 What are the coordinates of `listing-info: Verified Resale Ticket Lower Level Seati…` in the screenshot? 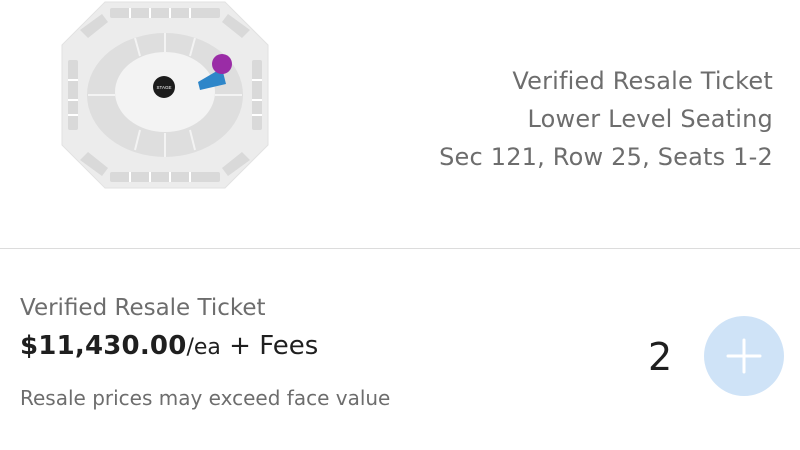 It's located at (606, 119).